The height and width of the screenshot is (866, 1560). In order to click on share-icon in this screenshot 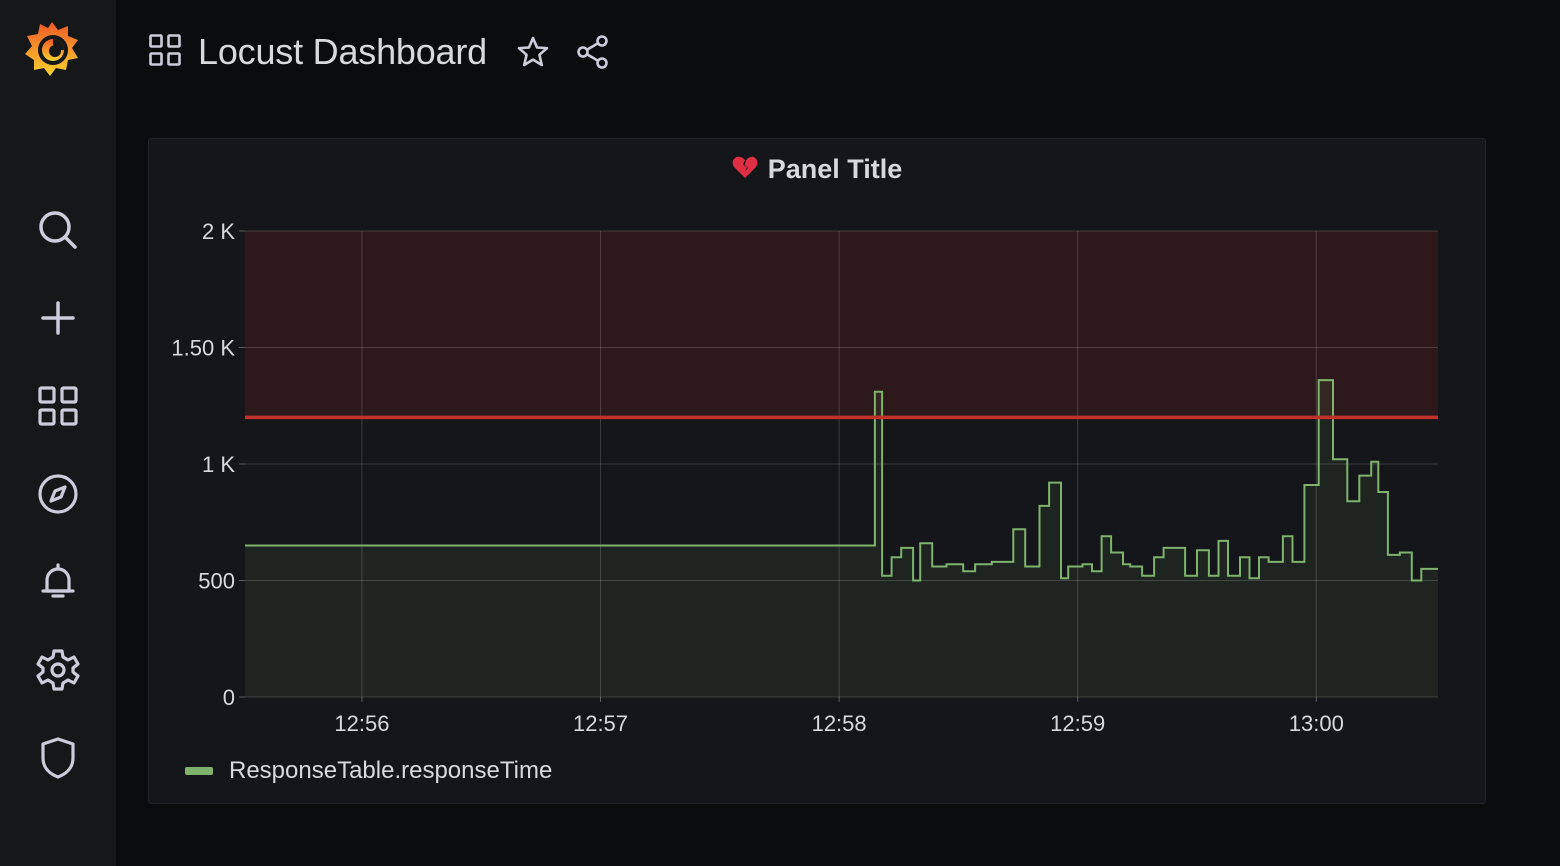, I will do `click(593, 52)`.